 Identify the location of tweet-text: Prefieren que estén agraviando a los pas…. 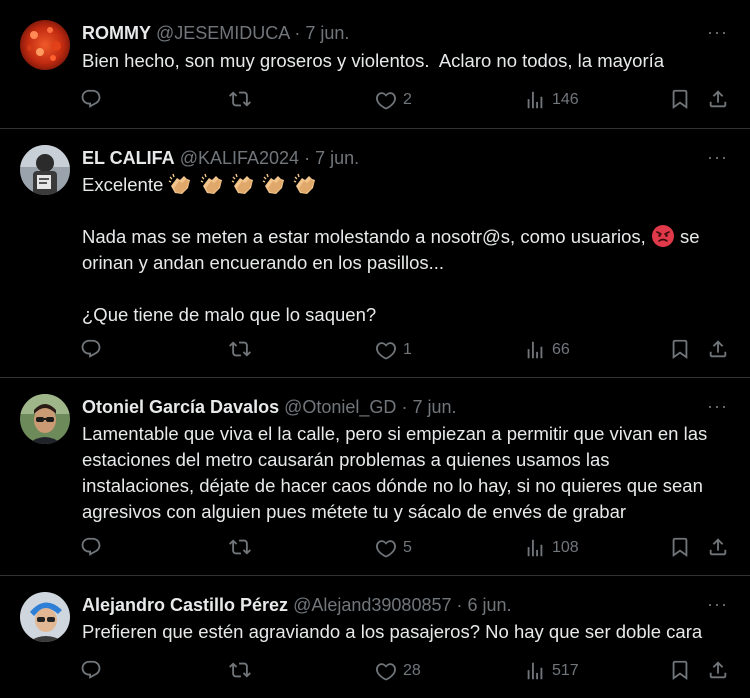
(392, 631).